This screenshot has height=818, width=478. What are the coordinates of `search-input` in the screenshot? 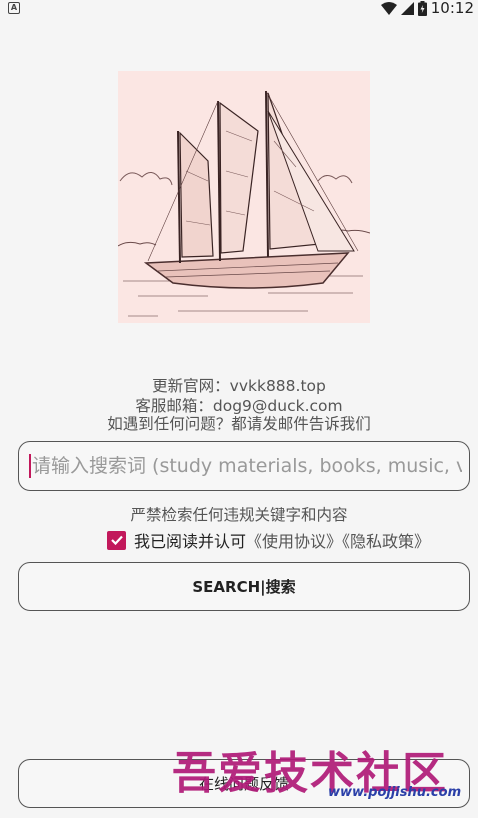 It's located at (247, 466).